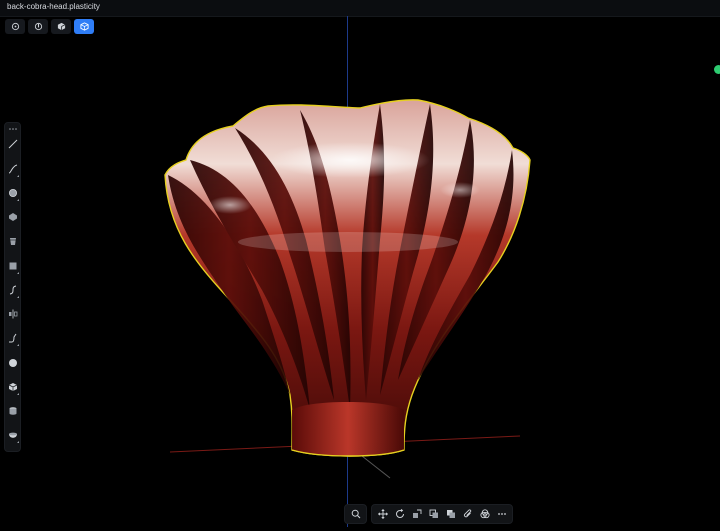 This screenshot has width=720, height=531. I want to click on search-group, so click(355, 514).